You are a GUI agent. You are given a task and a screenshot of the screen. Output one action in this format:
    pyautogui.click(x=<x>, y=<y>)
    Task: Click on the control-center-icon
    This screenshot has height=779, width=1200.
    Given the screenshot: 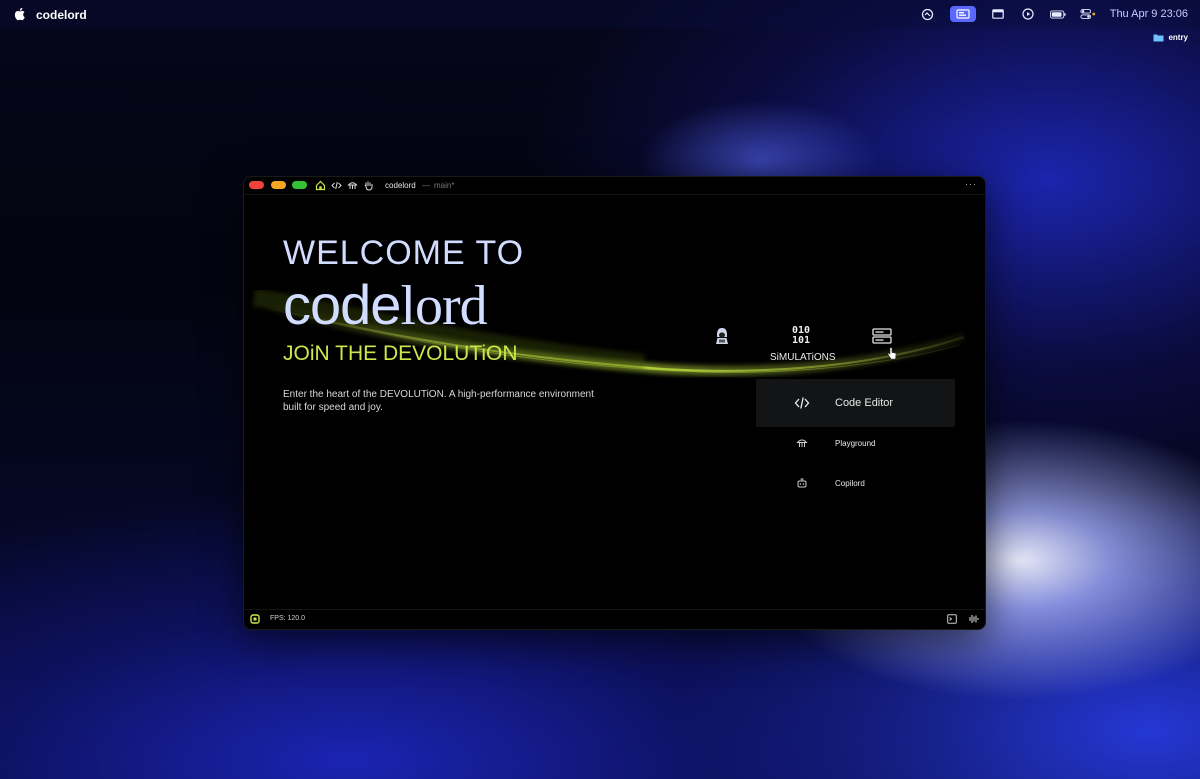 What is the action you would take?
    pyautogui.click(x=1088, y=14)
    